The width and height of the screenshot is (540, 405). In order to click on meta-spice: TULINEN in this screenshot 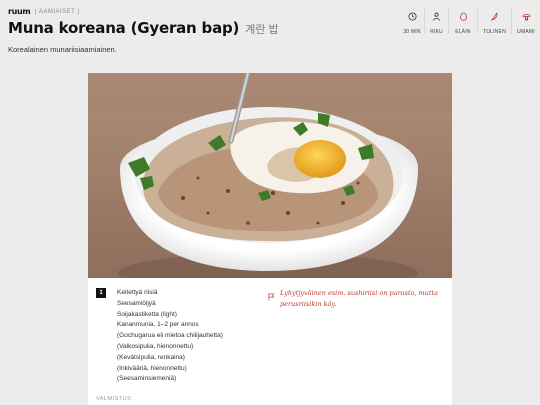, I will do `click(494, 21)`.